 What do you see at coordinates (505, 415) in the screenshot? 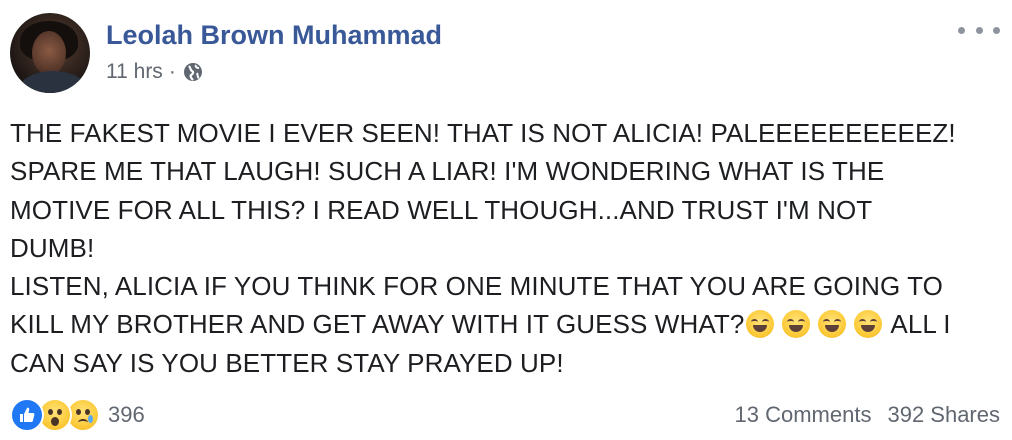
I see `post-footer: 396 13 Comments 392 Shares` at bounding box center [505, 415].